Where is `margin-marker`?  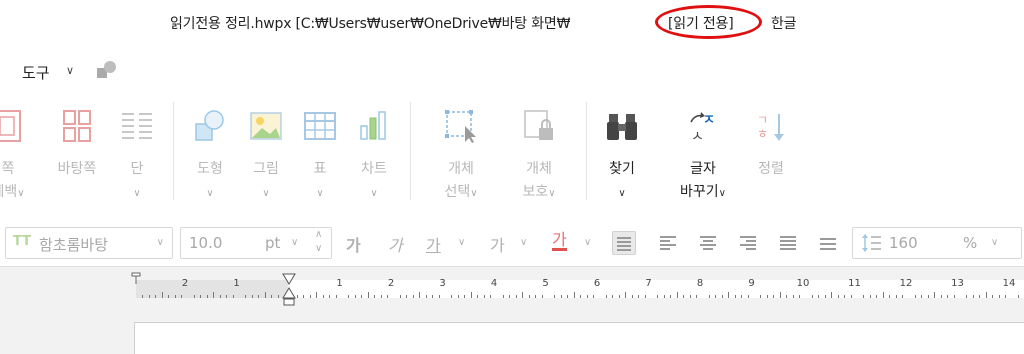 margin-marker is located at coordinates (289, 290).